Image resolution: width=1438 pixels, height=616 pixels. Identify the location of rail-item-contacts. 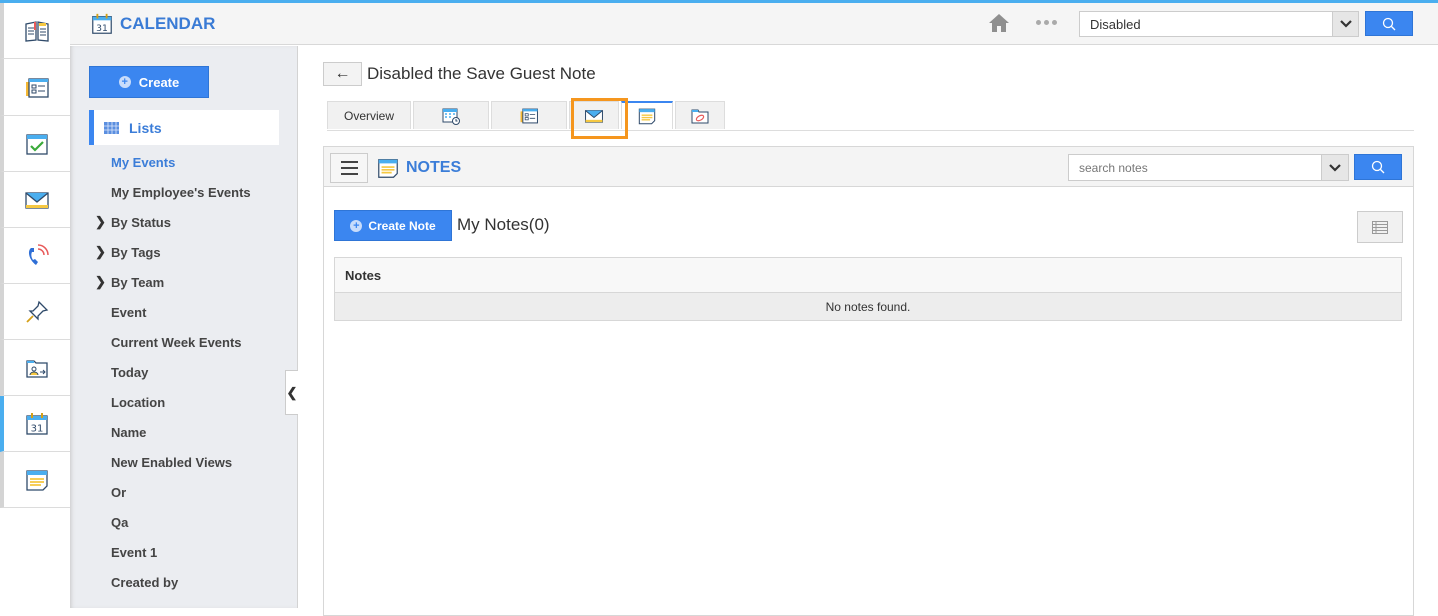
(35, 88).